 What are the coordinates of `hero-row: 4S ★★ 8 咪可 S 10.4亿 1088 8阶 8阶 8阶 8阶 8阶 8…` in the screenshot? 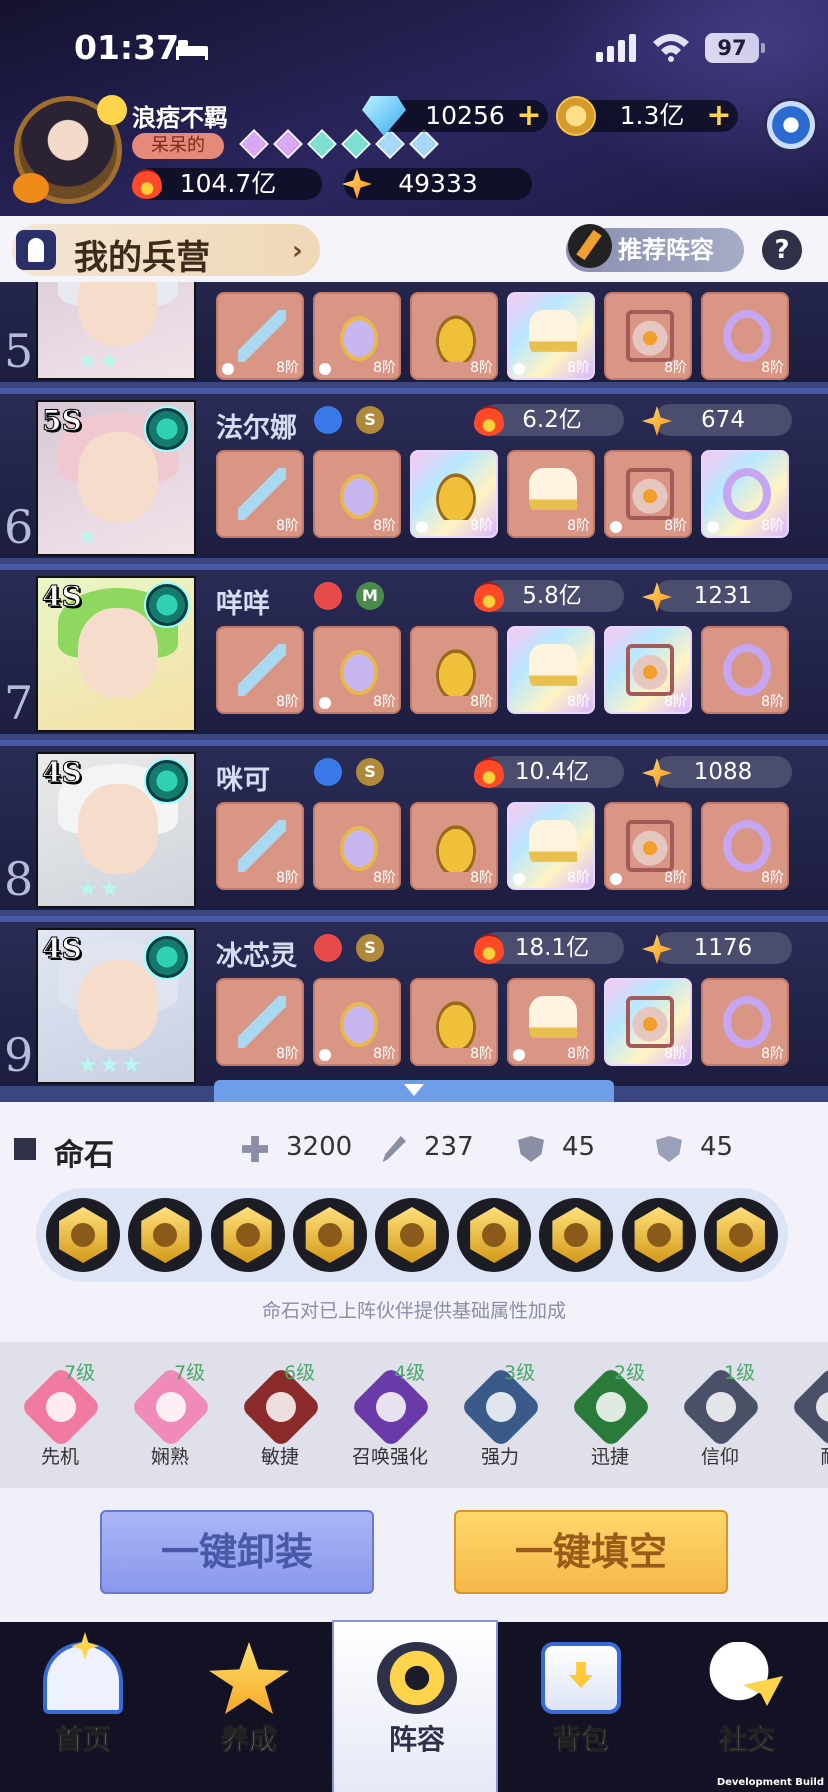 It's located at (414, 825).